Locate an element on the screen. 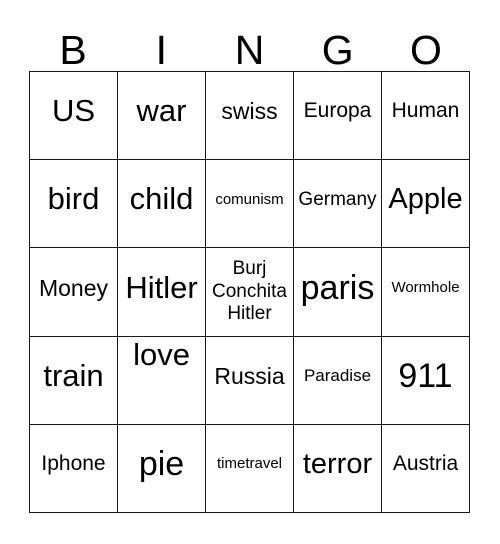 The width and height of the screenshot is (500, 544). bingo-cell-label: Austria is located at coordinates (425, 464).